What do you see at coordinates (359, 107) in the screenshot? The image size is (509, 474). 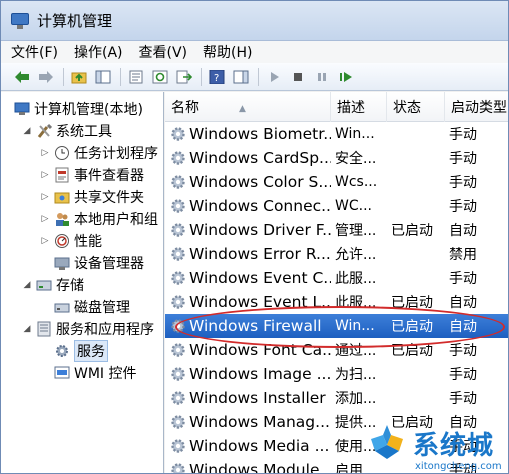 I see `column-header-description: 描述` at bounding box center [359, 107].